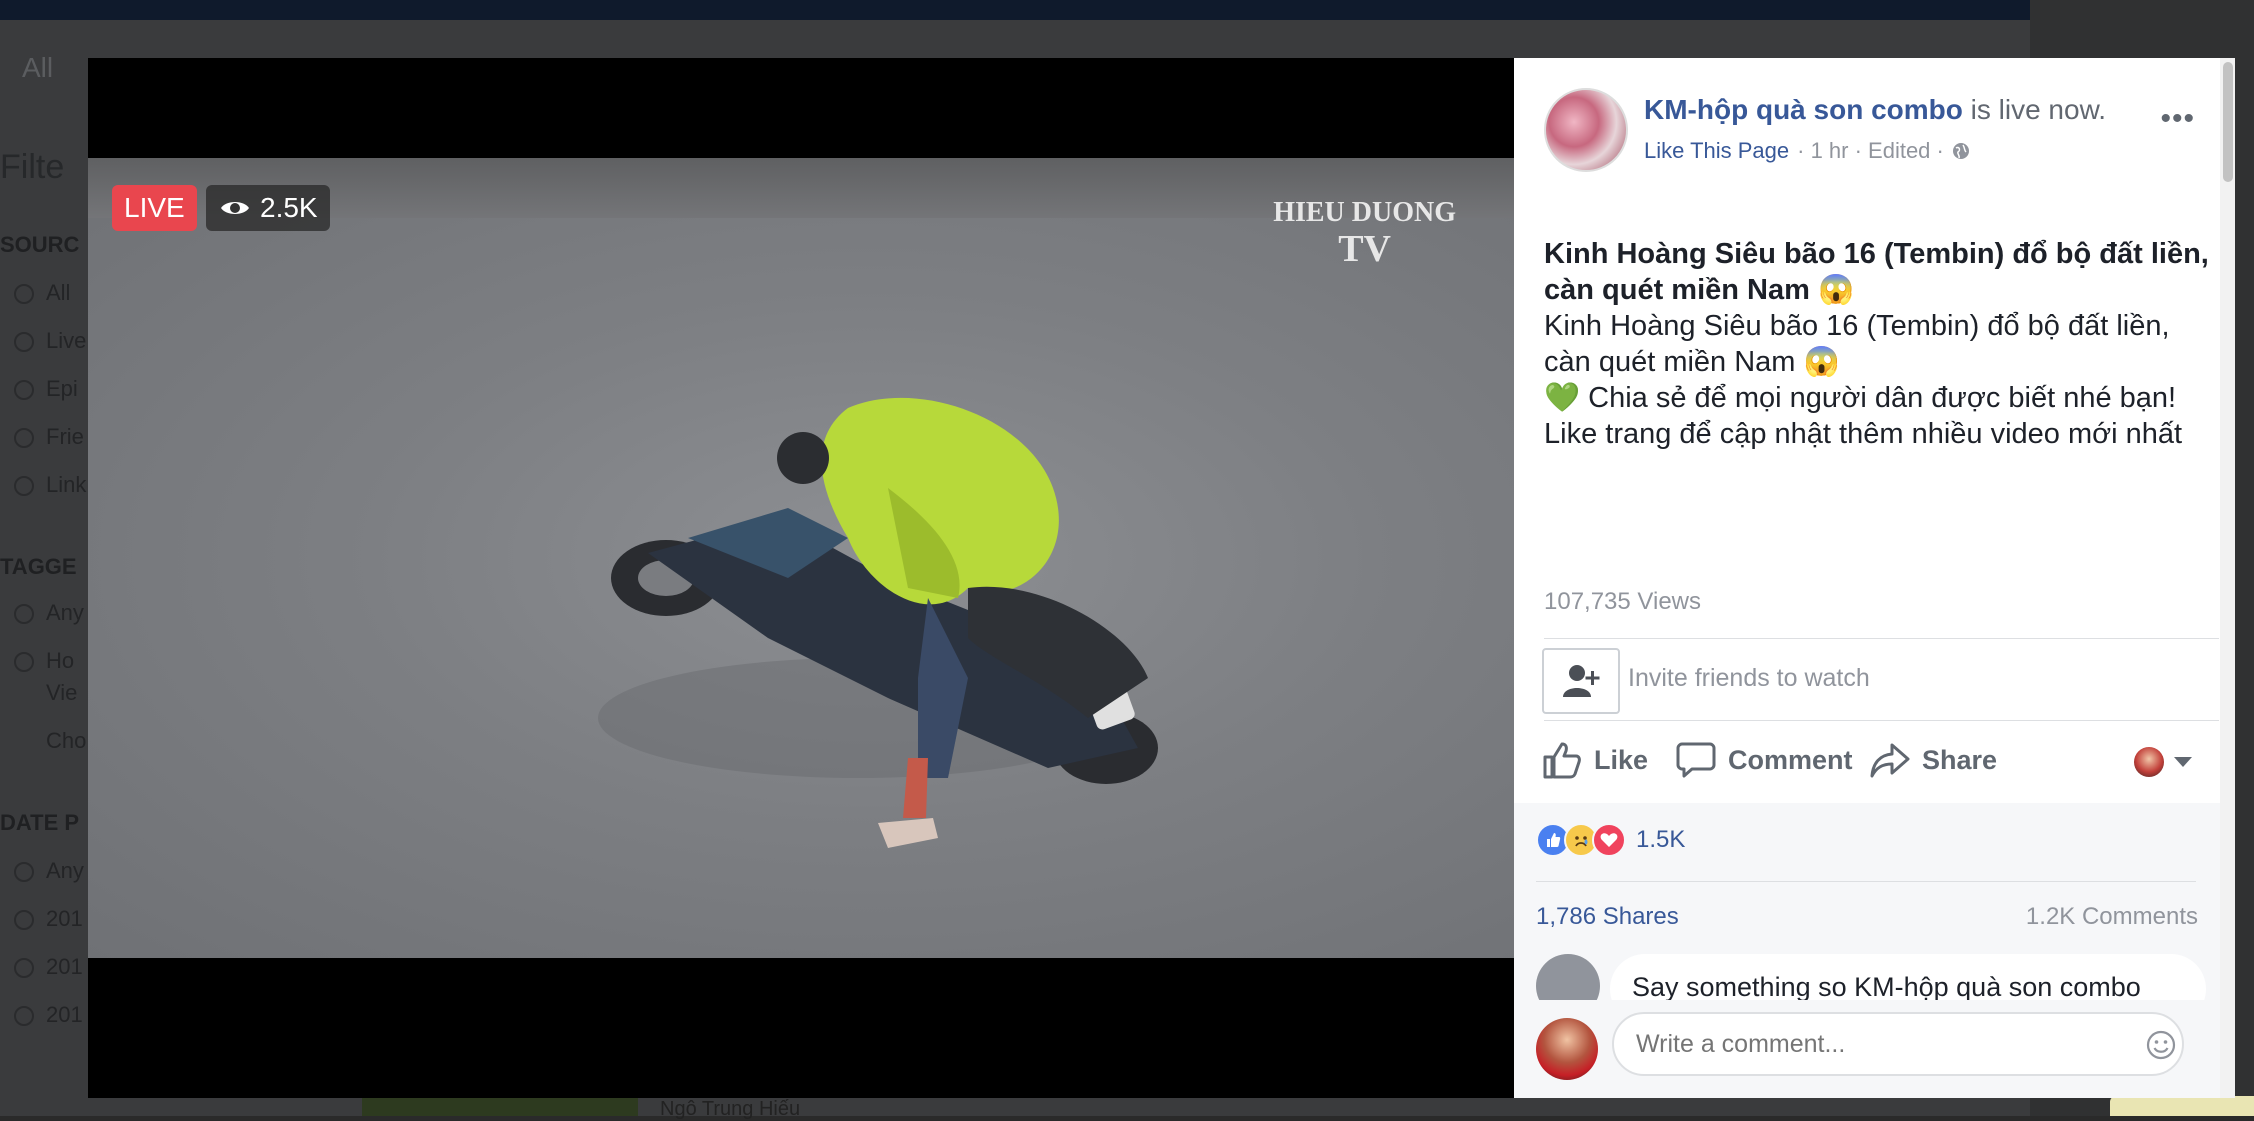  What do you see at coordinates (62, 692) in the screenshot?
I see `background-option: Vie` at bounding box center [62, 692].